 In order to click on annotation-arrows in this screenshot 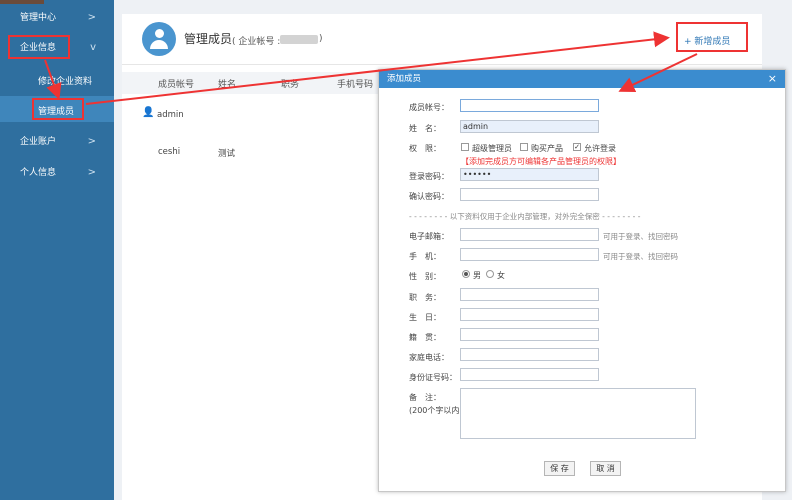, I will do `click(371, 68)`.